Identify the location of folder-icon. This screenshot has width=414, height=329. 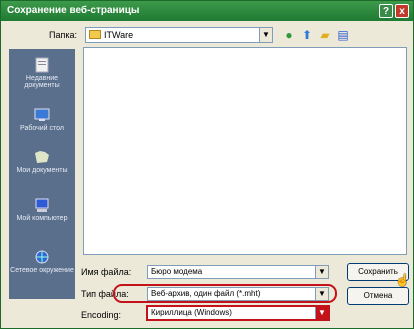
(95, 34).